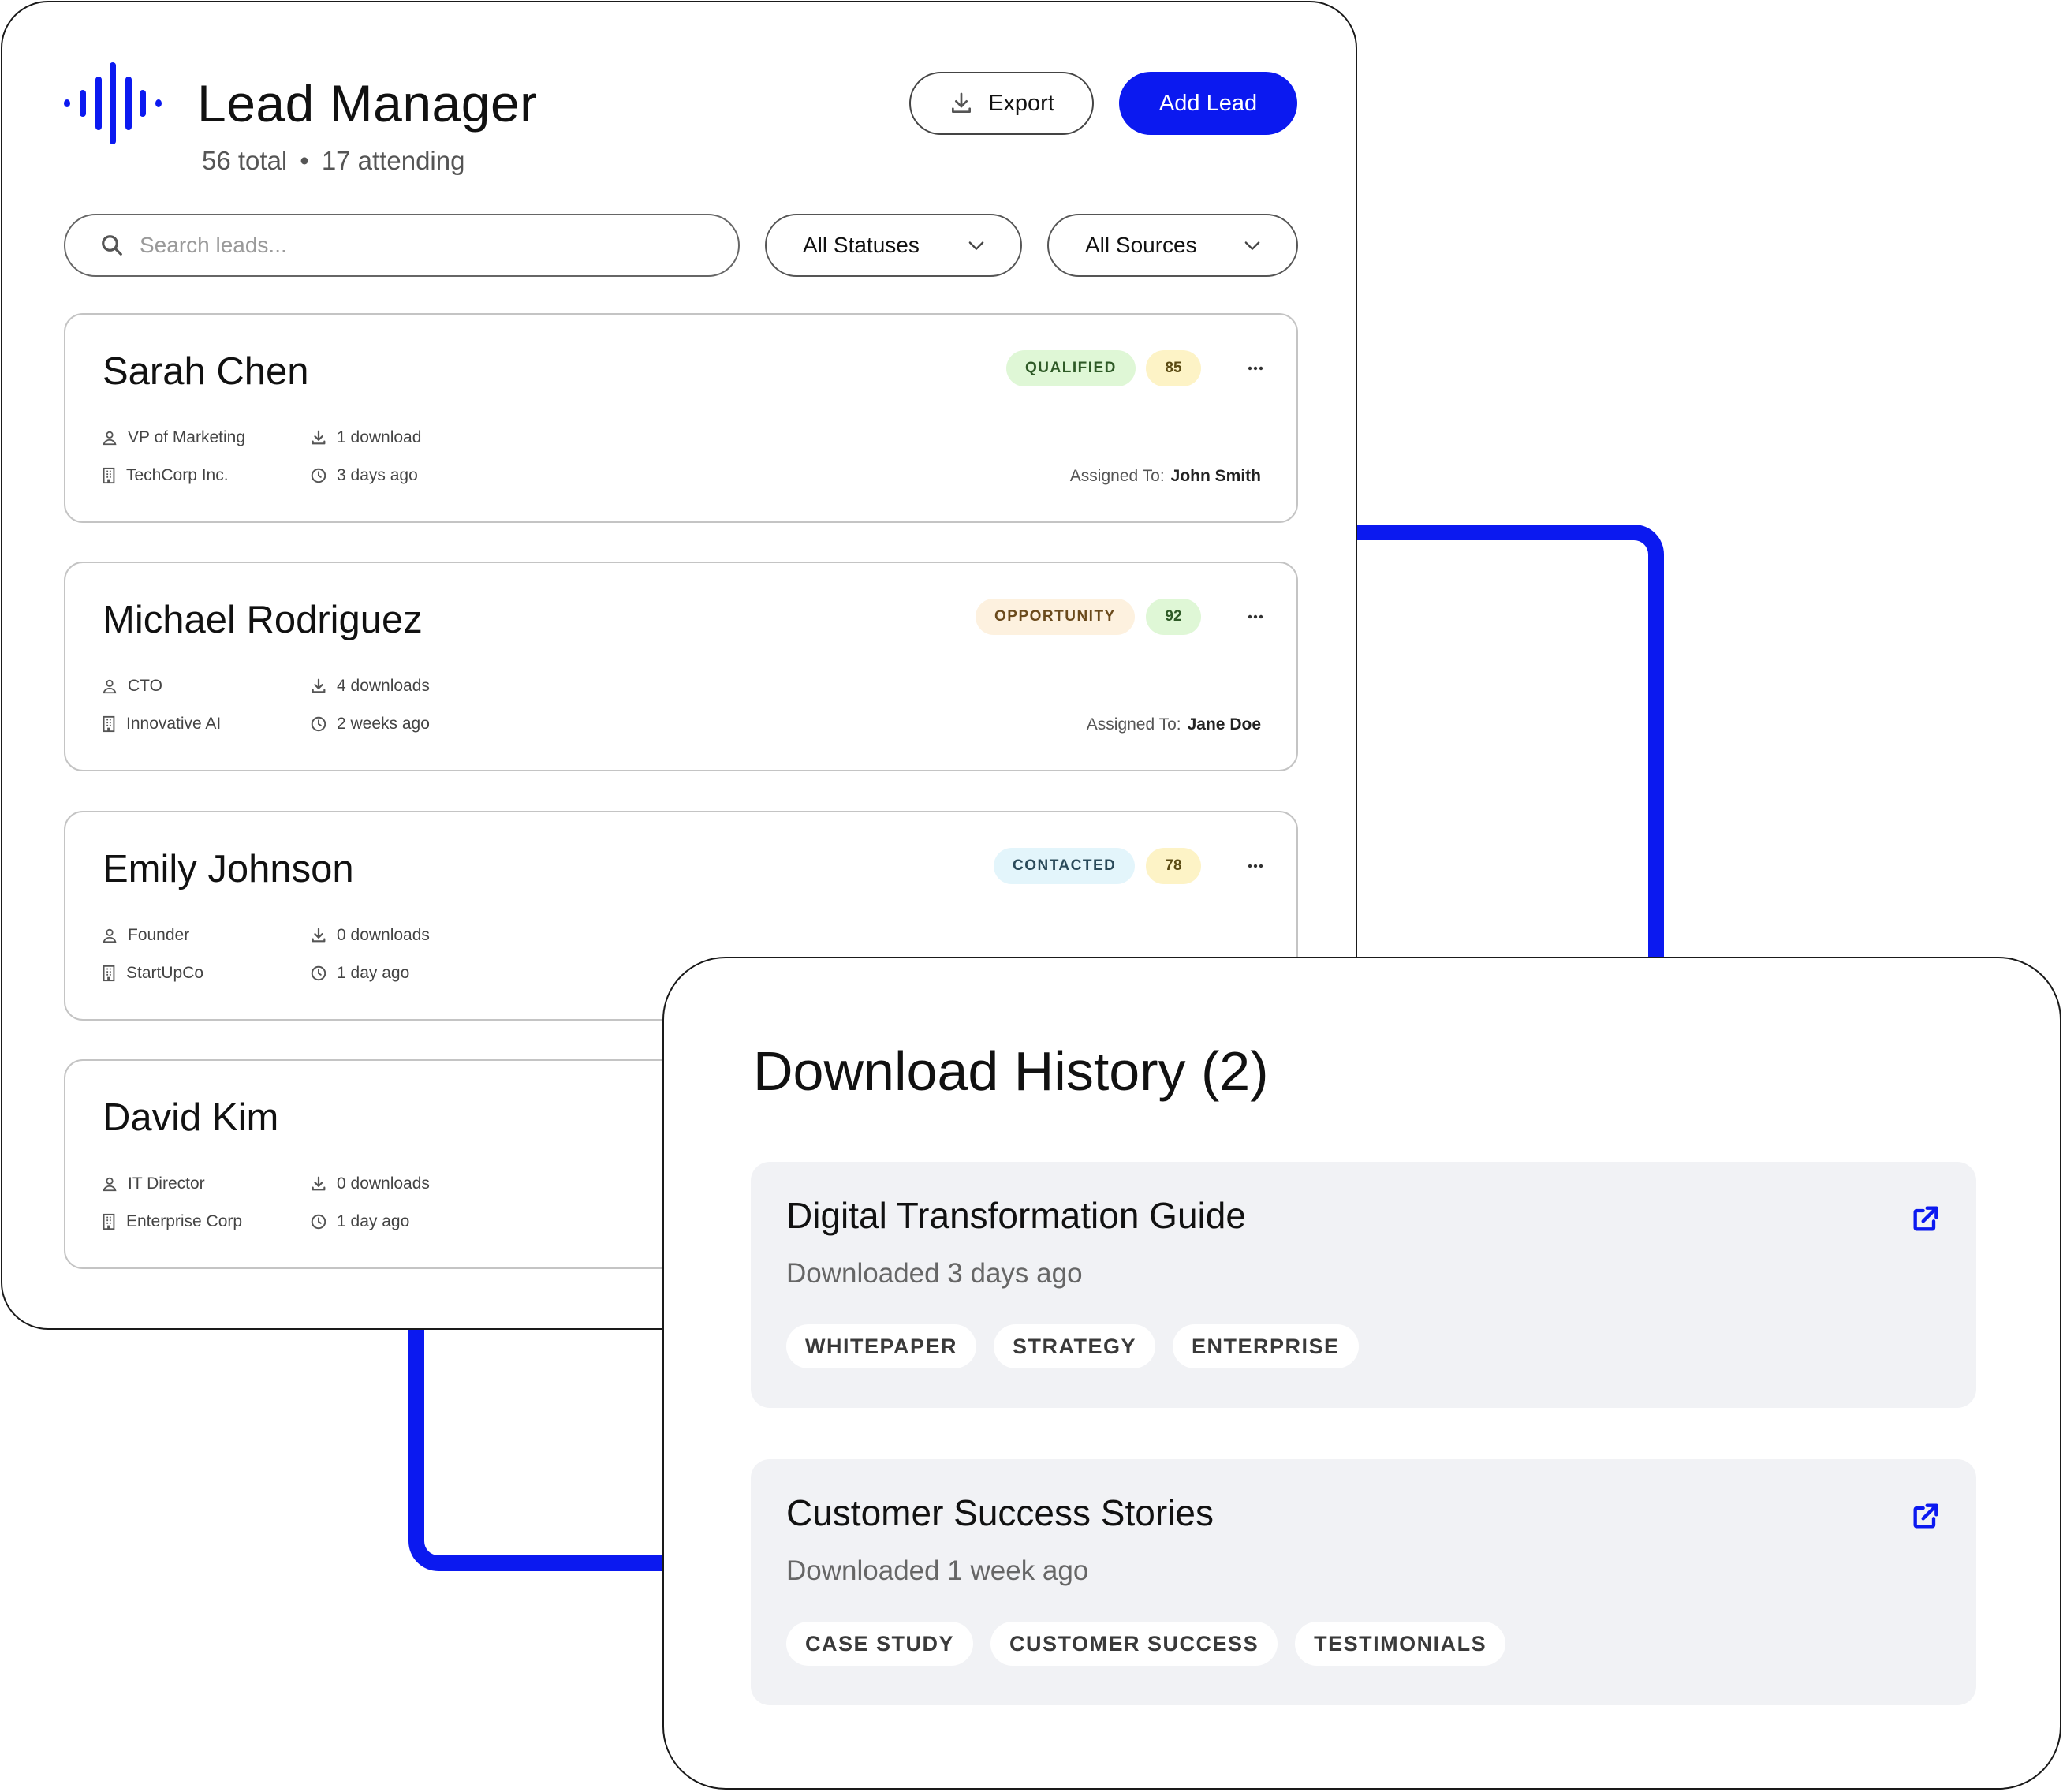  What do you see at coordinates (172, 1221) in the screenshot?
I see `lead-company: Enterprise Corp` at bounding box center [172, 1221].